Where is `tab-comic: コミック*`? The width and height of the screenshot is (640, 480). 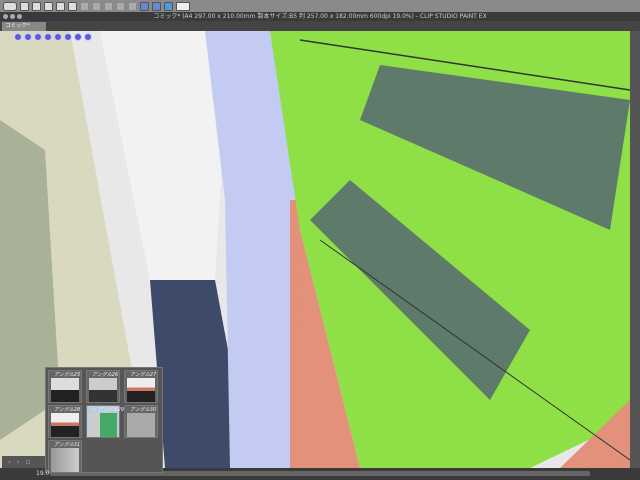 tab-comic: コミック* is located at coordinates (24, 26).